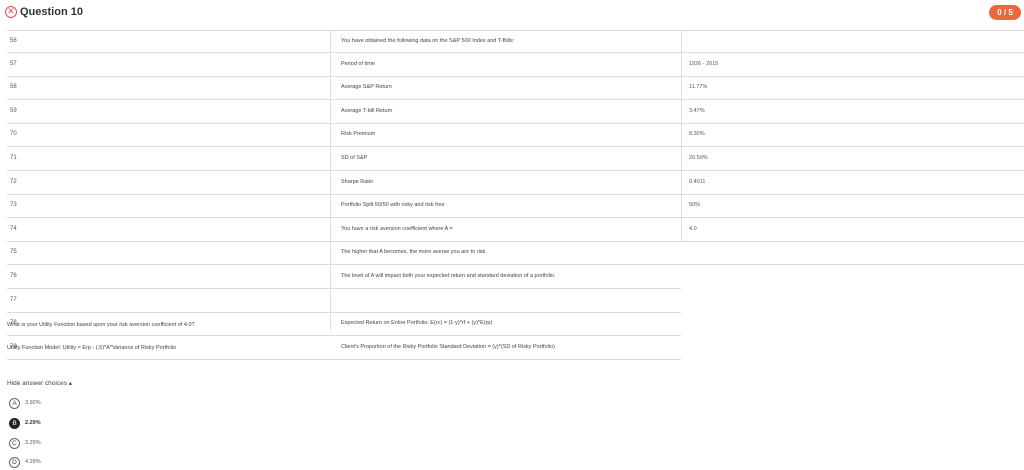 This screenshot has height=470, width=1024. Describe the element at coordinates (13, 276) in the screenshot. I see `row-number: 76` at that location.